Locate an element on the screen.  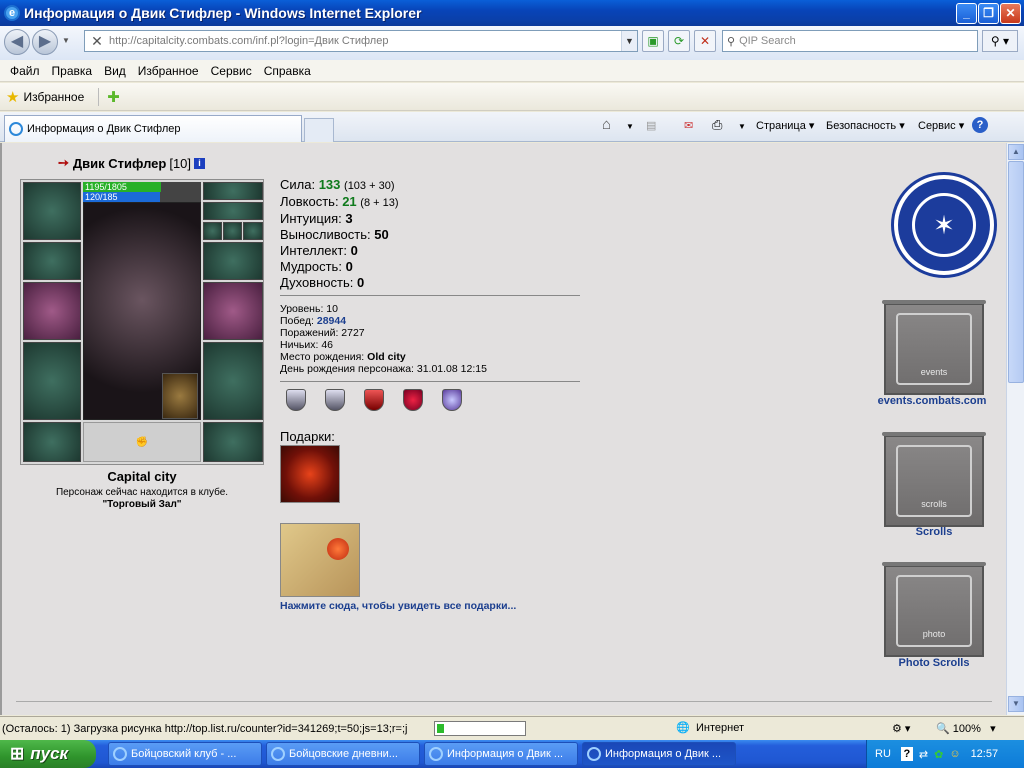
photo-caption: photo is located at coordinates (934, 611).